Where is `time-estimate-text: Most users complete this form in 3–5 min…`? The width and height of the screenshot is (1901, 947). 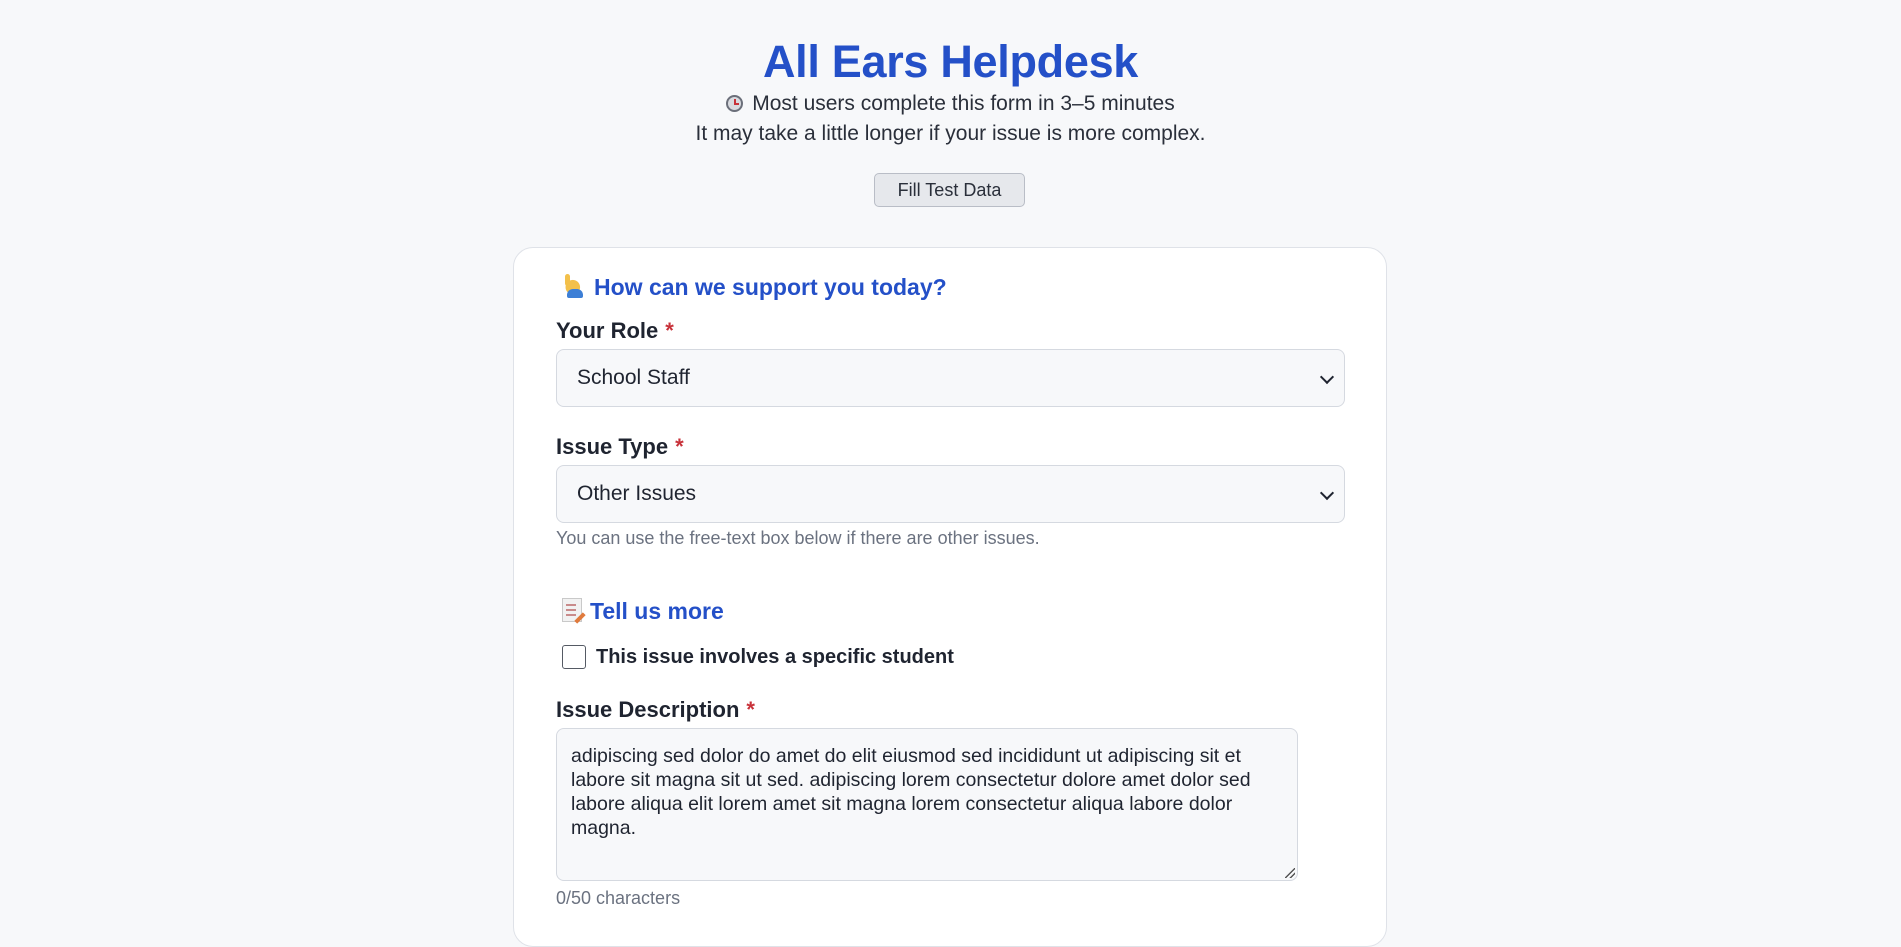
time-estimate-text: Most users complete this form in 3–5 min… is located at coordinates (963, 103).